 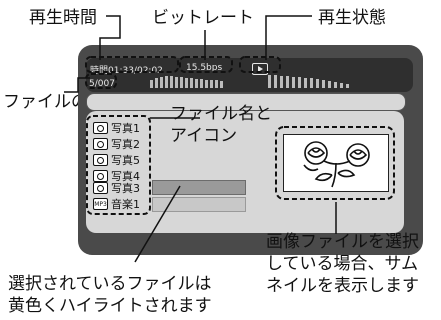 I want to click on callout-thumbnail-1: 画像ファイルを選択, so click(x=342, y=242).